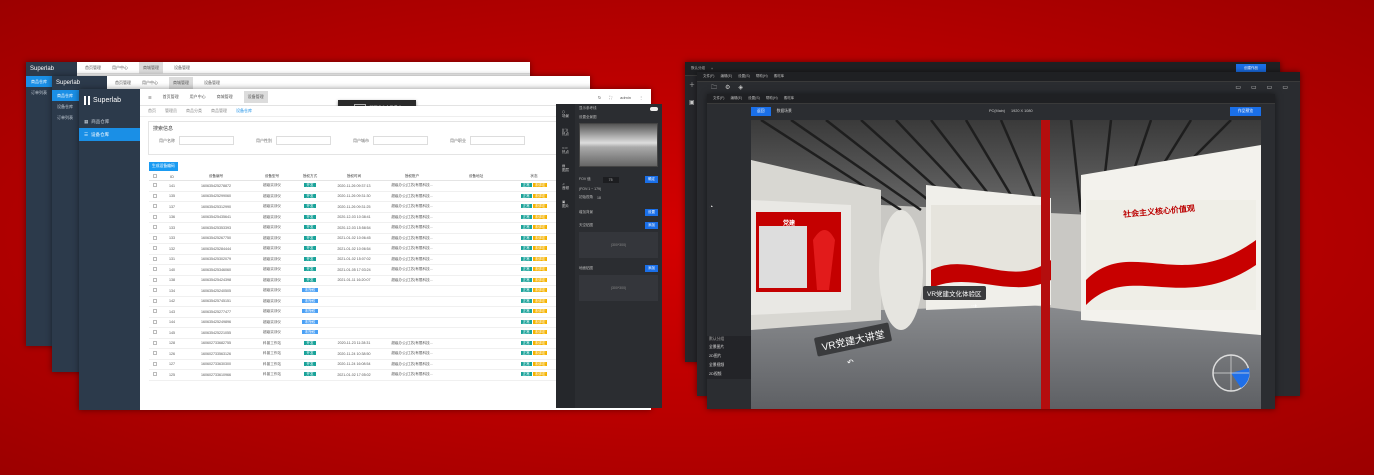 This screenshot has width=1374, height=475. What do you see at coordinates (610, 179) in the screenshot?
I see `fov-input: 75` at bounding box center [610, 179].